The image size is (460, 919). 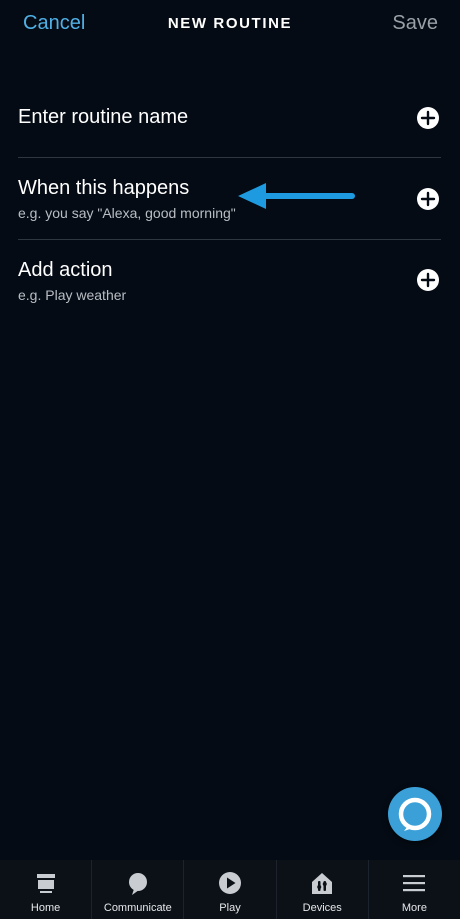 What do you see at coordinates (322, 908) in the screenshot?
I see `tab-devices-label: Devices` at bounding box center [322, 908].